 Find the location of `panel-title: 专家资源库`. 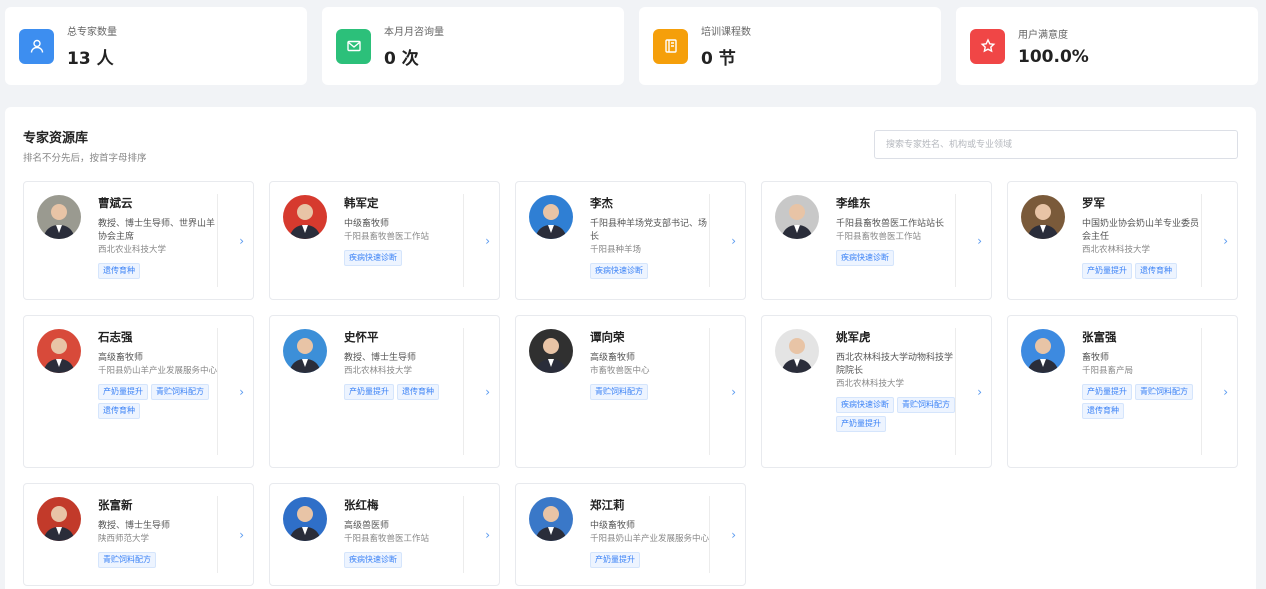

panel-title: 专家资源库 is located at coordinates (56, 138).